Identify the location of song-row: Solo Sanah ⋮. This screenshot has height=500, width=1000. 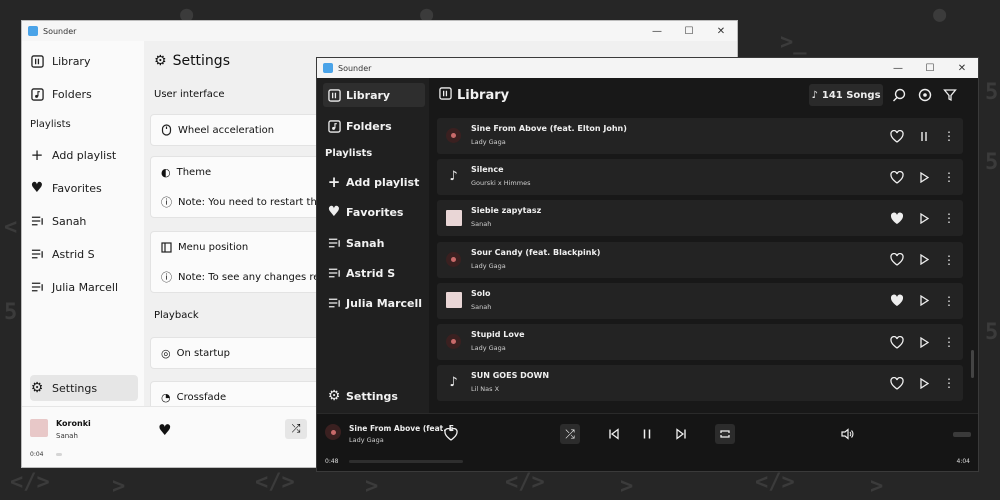
(700, 300).